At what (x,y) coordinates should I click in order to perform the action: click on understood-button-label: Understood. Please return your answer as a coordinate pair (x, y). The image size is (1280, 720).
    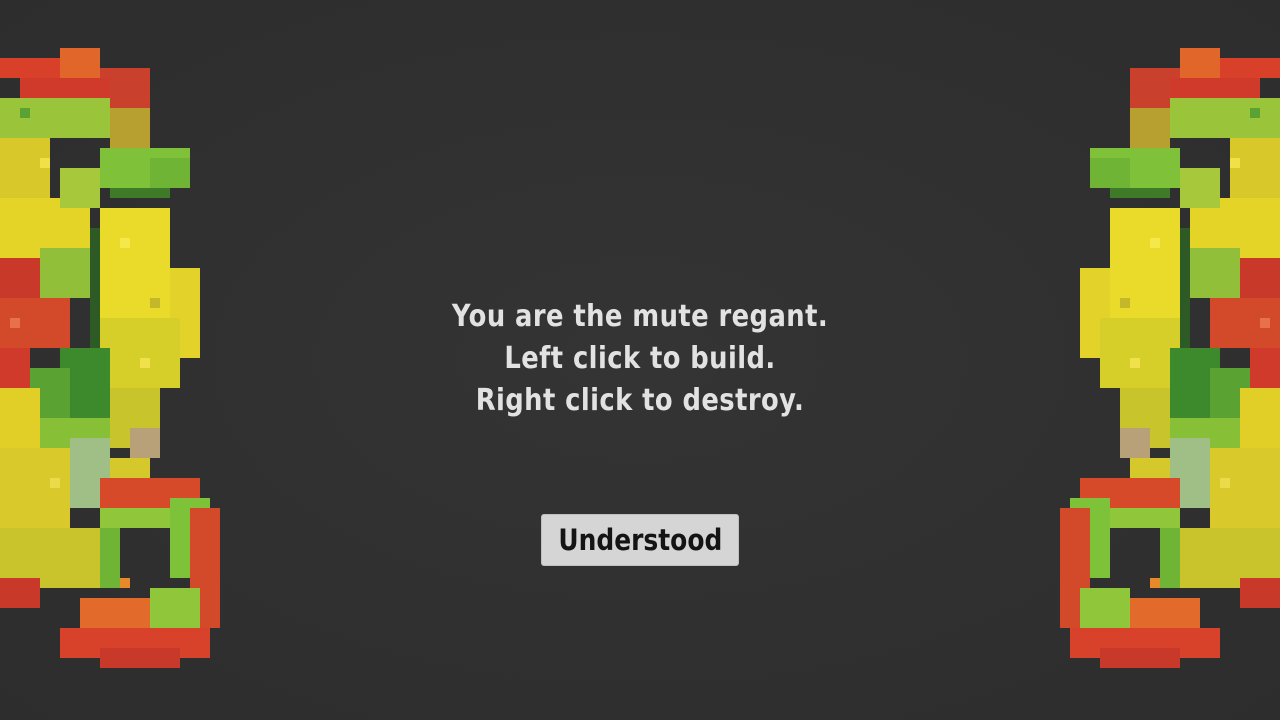
    Looking at the image, I should click on (640, 540).